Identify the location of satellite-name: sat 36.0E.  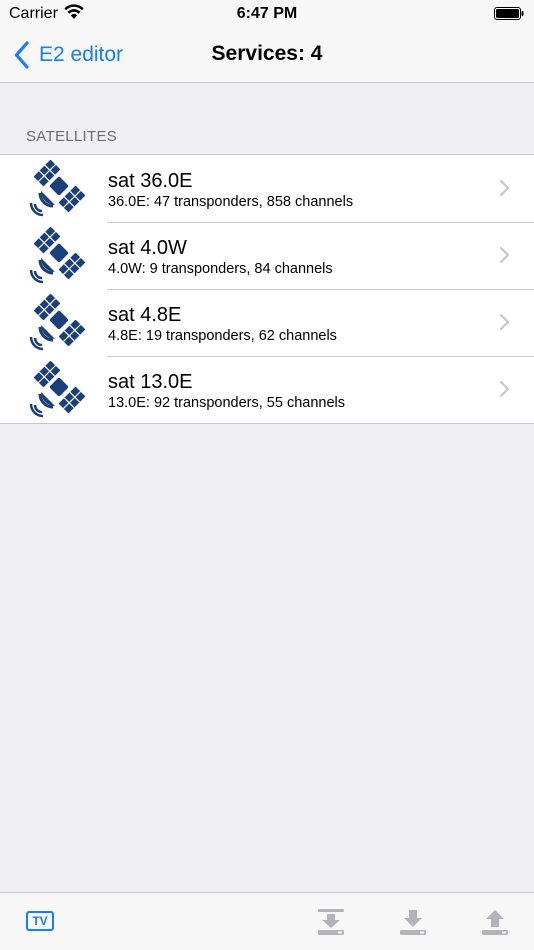
(150, 181).